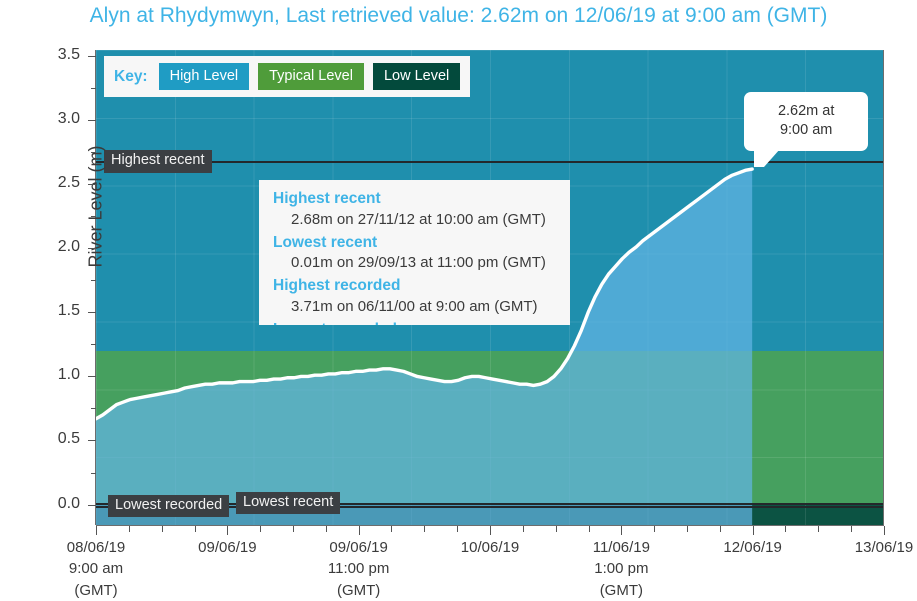 The width and height of the screenshot is (917, 601). What do you see at coordinates (621, 569) in the screenshot?
I see `x-tick-label: 11/06/19 1:00 pm (GMT)` at bounding box center [621, 569].